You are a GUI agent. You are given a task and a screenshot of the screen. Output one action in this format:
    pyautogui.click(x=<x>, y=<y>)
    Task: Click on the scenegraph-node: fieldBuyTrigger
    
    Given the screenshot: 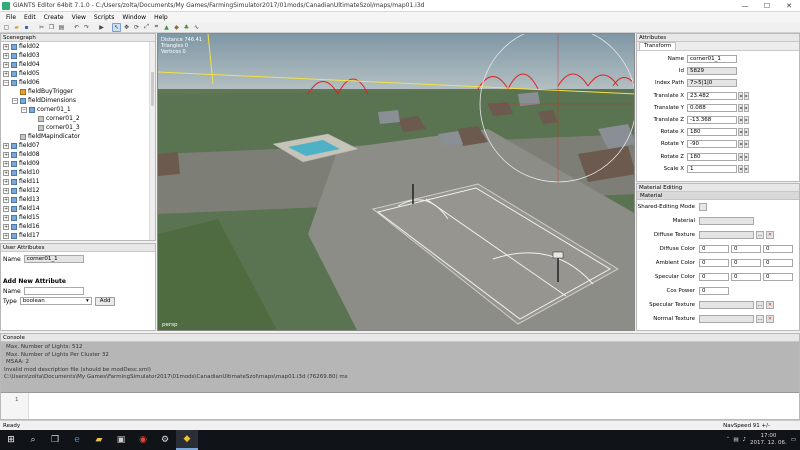 What is the action you would take?
    pyautogui.click(x=78, y=91)
    